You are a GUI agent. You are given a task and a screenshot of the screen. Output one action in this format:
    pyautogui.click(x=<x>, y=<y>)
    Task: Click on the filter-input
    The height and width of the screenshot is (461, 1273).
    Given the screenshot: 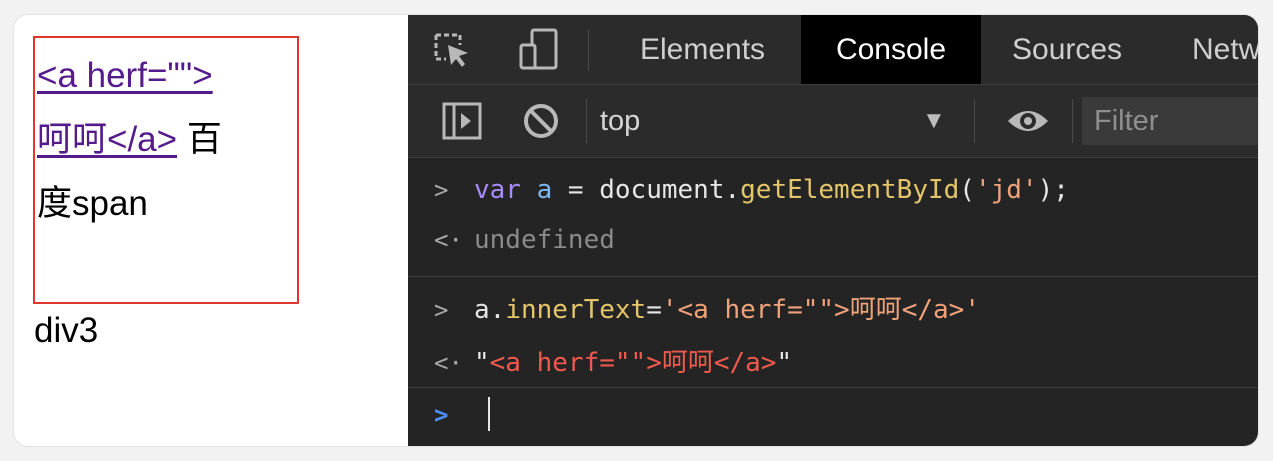 What is the action you would take?
    pyautogui.click(x=1170, y=121)
    